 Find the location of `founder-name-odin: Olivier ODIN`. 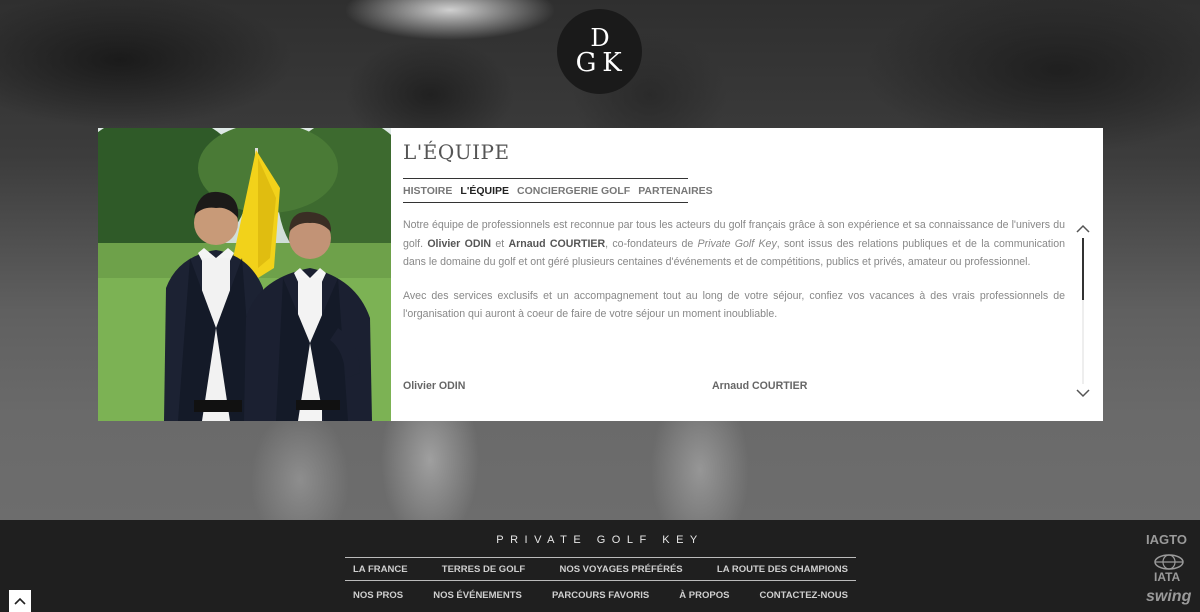

founder-name-odin: Olivier ODIN is located at coordinates (459, 243).